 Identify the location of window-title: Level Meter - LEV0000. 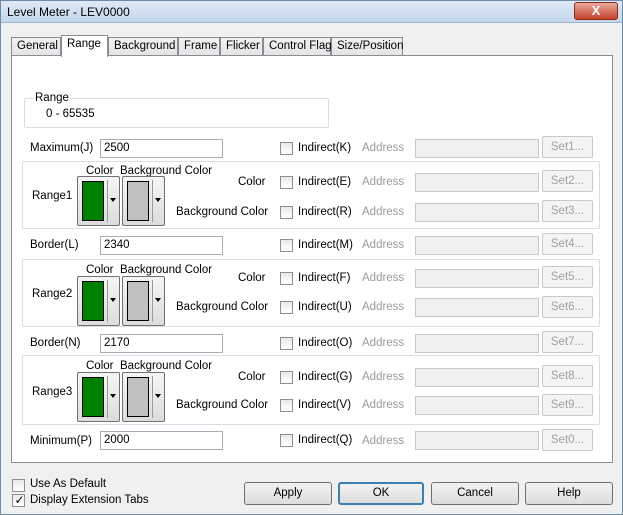
(68, 12).